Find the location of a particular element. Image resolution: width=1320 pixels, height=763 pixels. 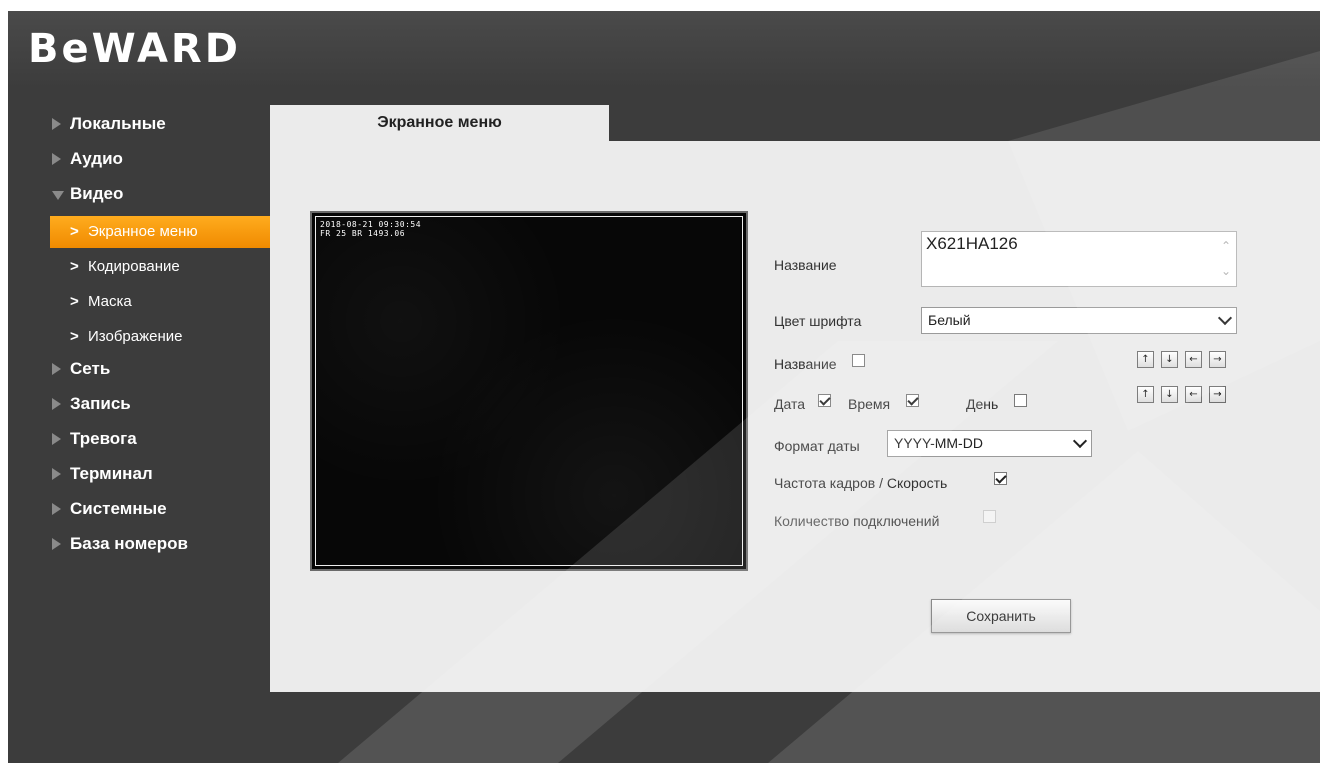

datetime-up-button: ↑ is located at coordinates (1145, 394).